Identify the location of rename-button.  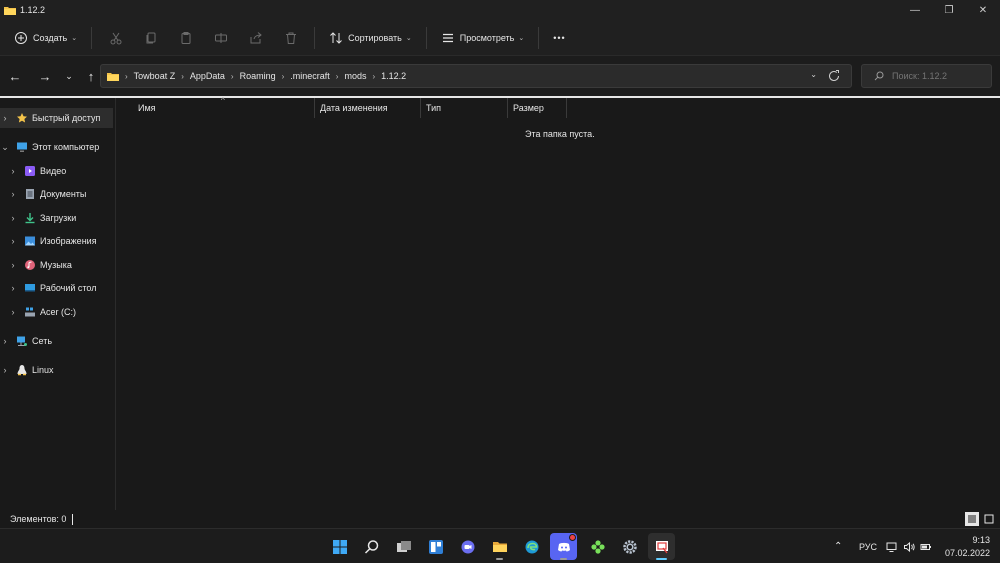
(220, 38).